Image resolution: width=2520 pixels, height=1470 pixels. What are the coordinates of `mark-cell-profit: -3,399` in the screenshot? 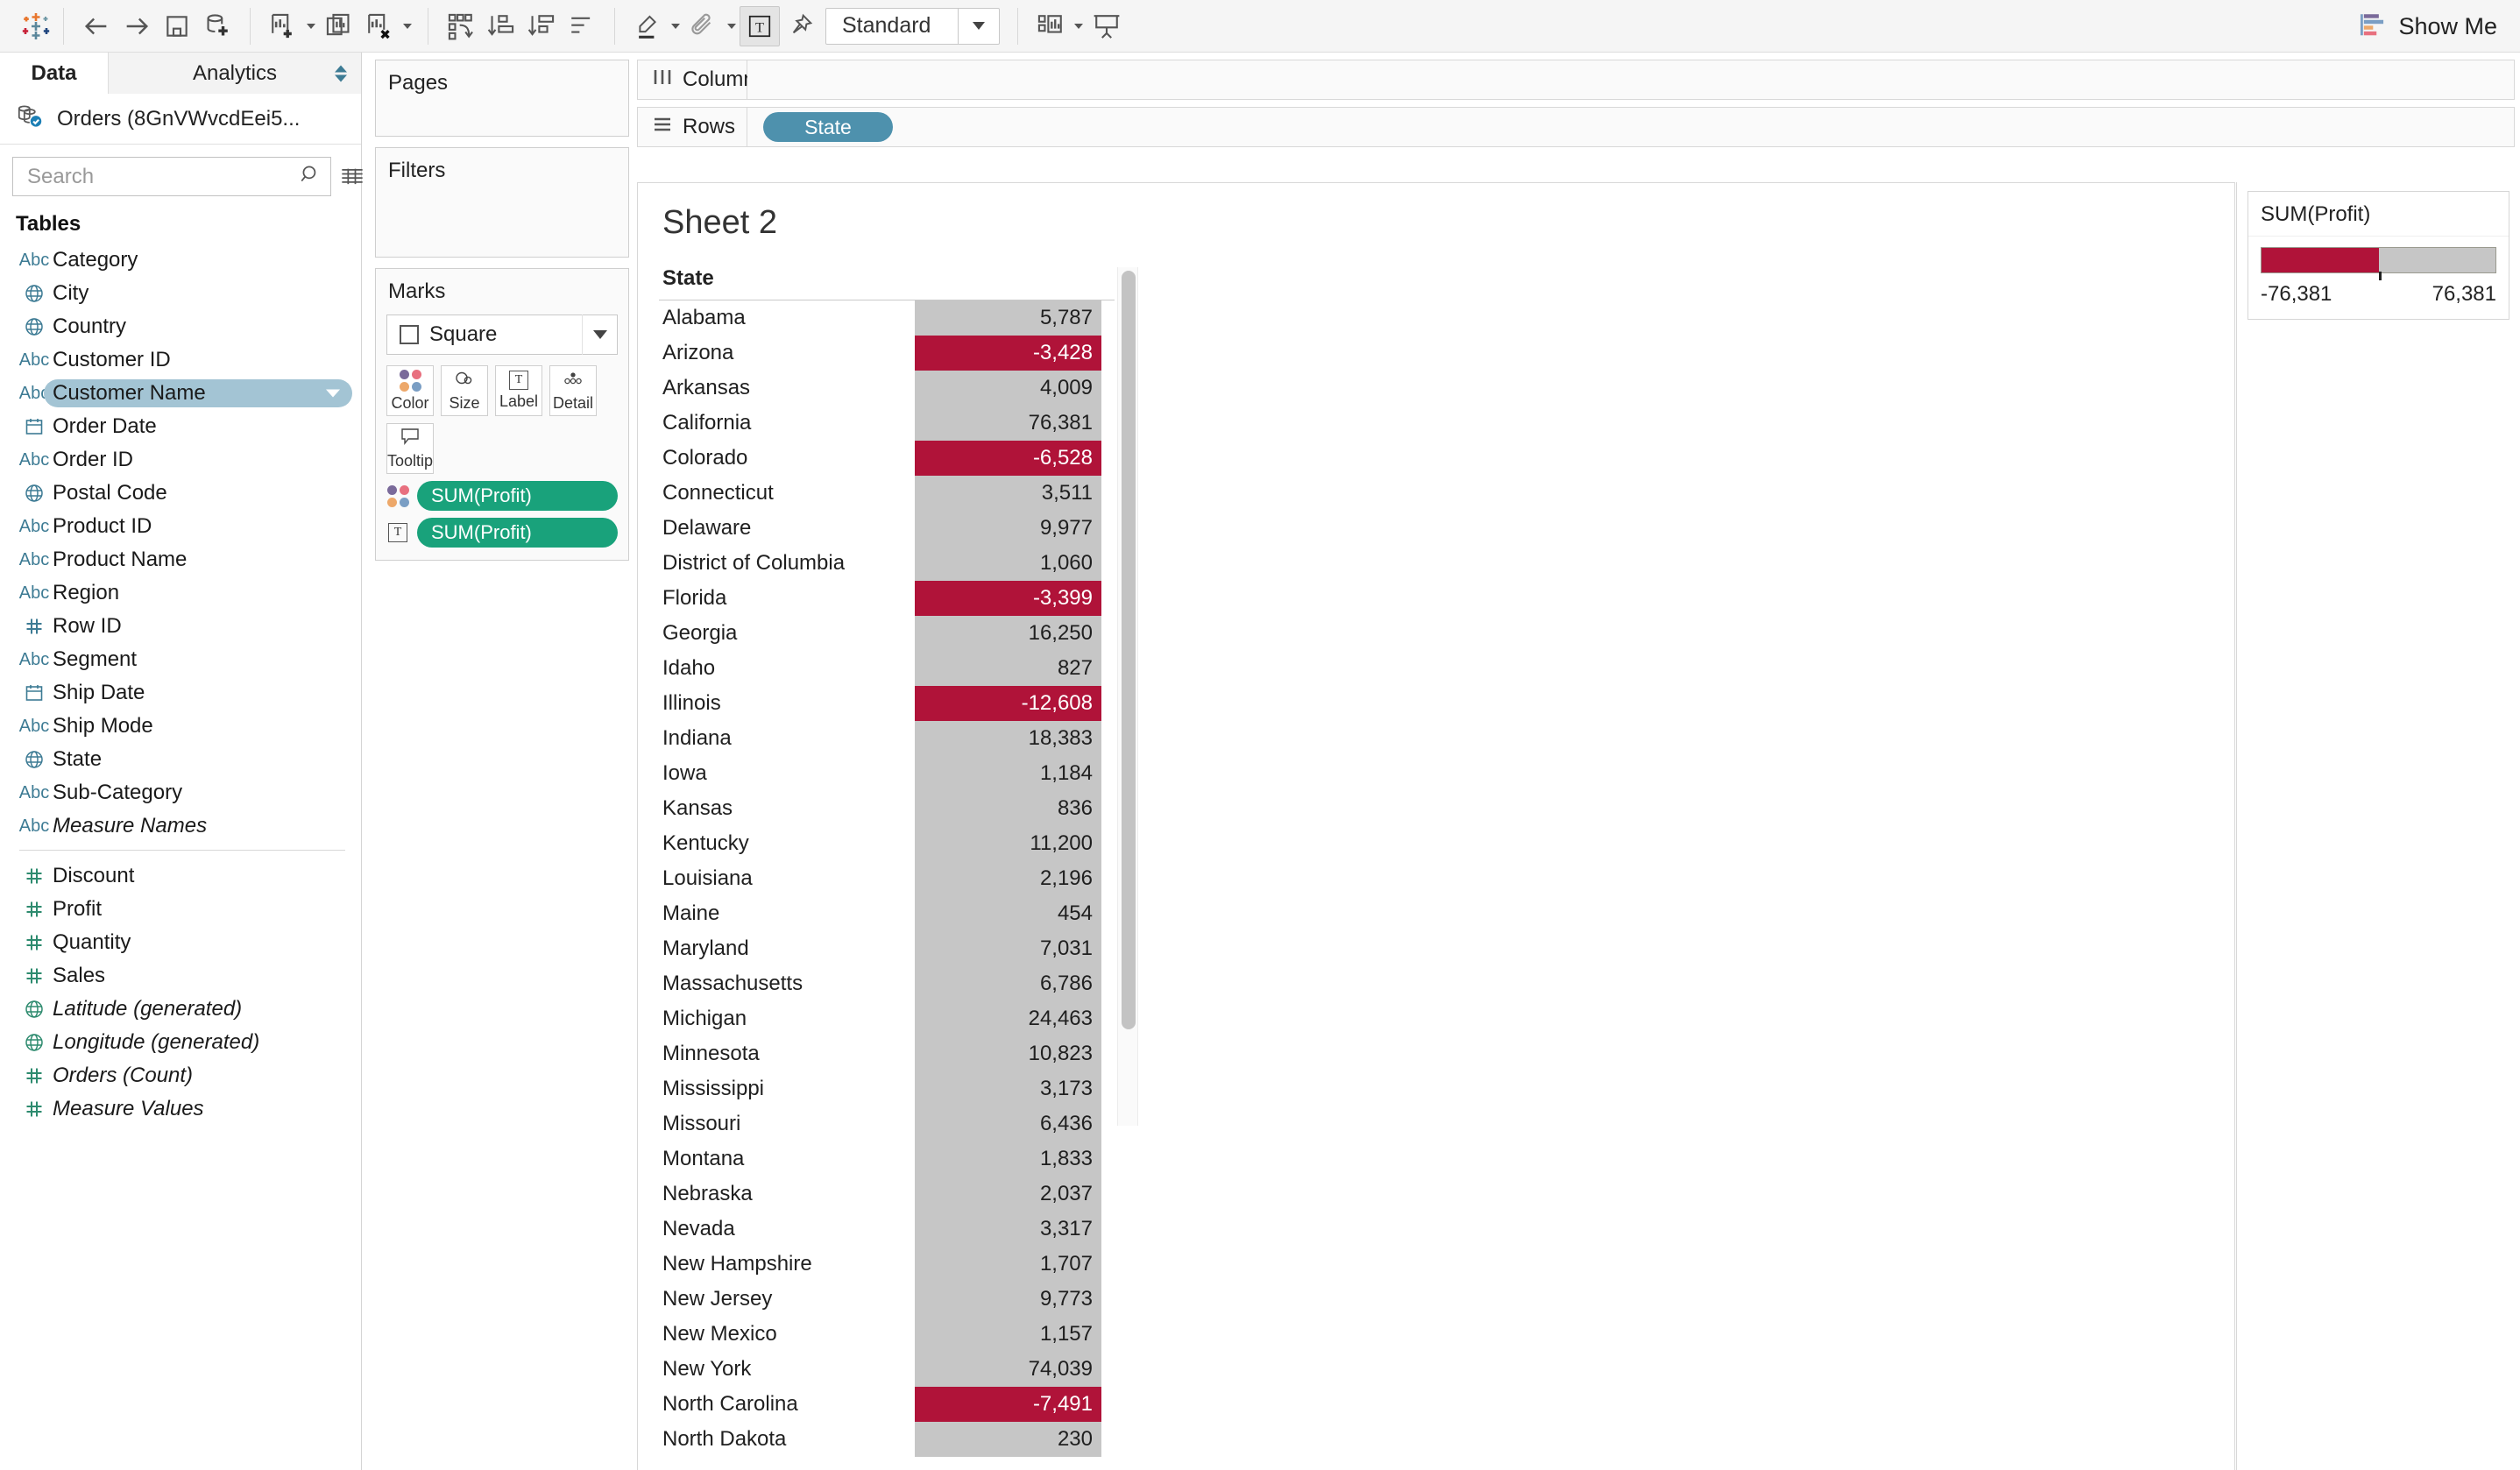 It's located at (1008, 598).